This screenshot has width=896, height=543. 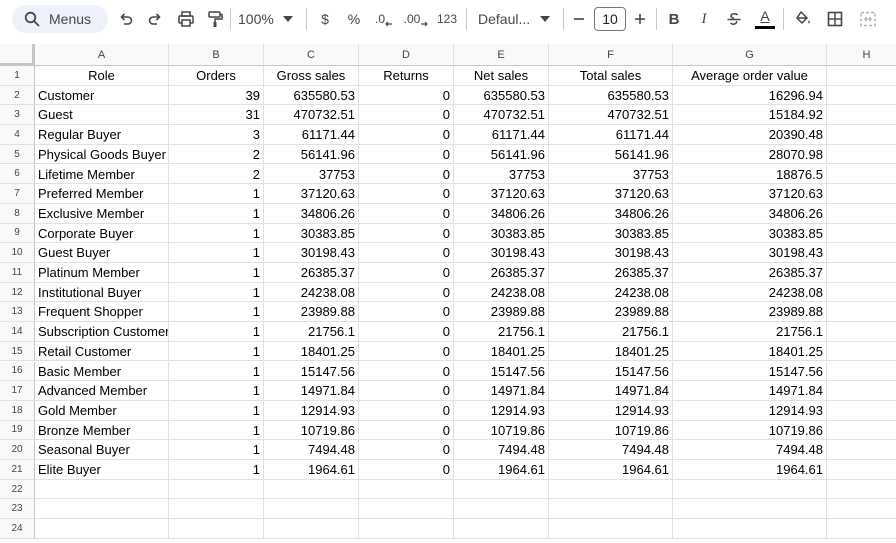 What do you see at coordinates (750, 213) in the screenshot?
I see `table-cell: 34806.26` at bounding box center [750, 213].